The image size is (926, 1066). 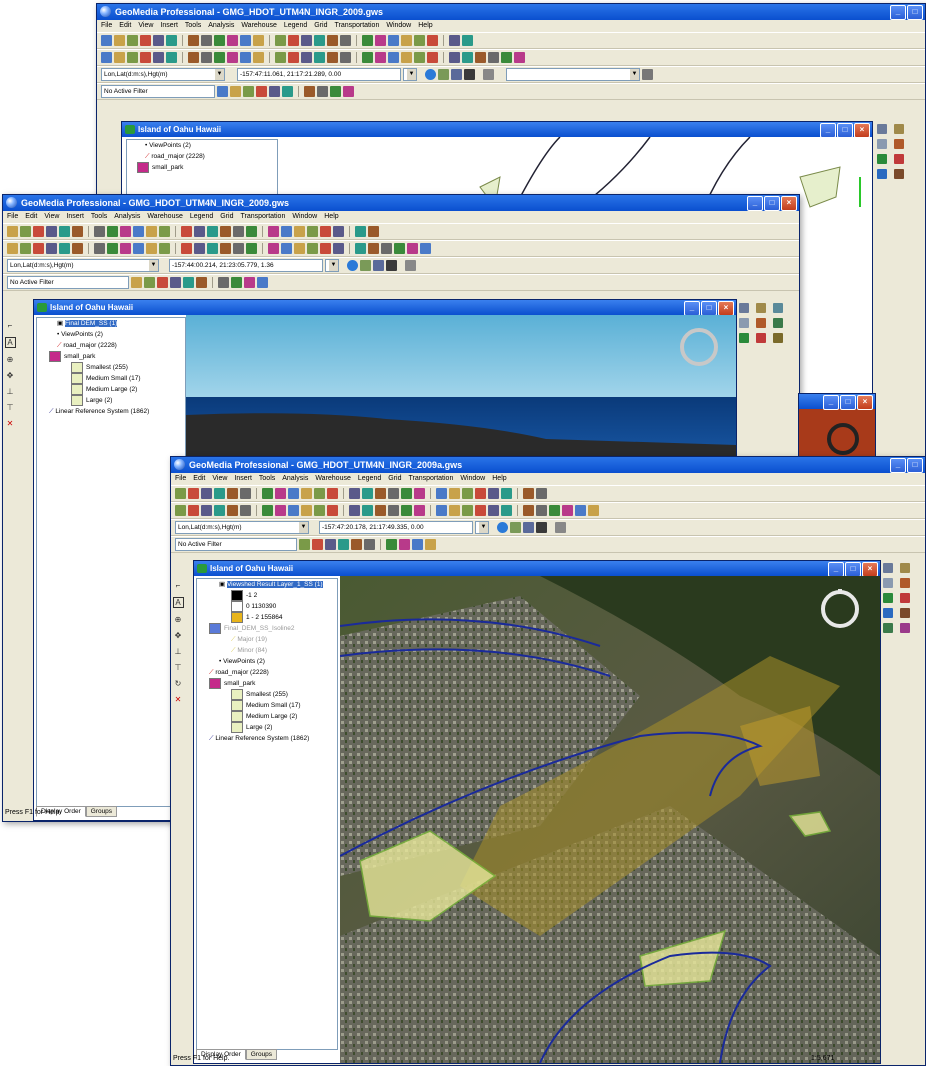 I want to click on menu-analysis: Analysis, so click(x=295, y=479).